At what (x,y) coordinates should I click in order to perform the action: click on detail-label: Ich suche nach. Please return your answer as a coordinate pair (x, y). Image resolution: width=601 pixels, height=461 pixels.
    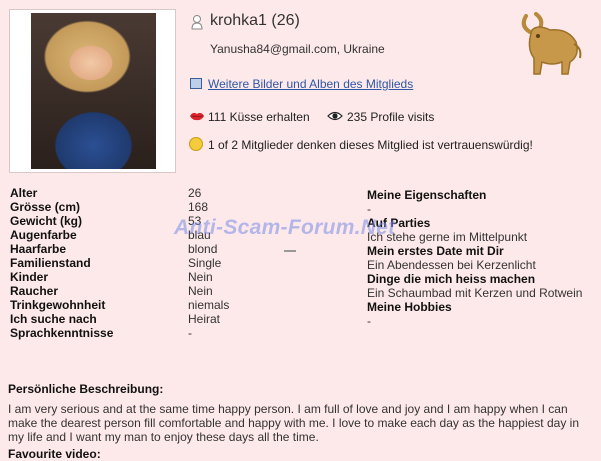
    Looking at the image, I should click on (53, 319).